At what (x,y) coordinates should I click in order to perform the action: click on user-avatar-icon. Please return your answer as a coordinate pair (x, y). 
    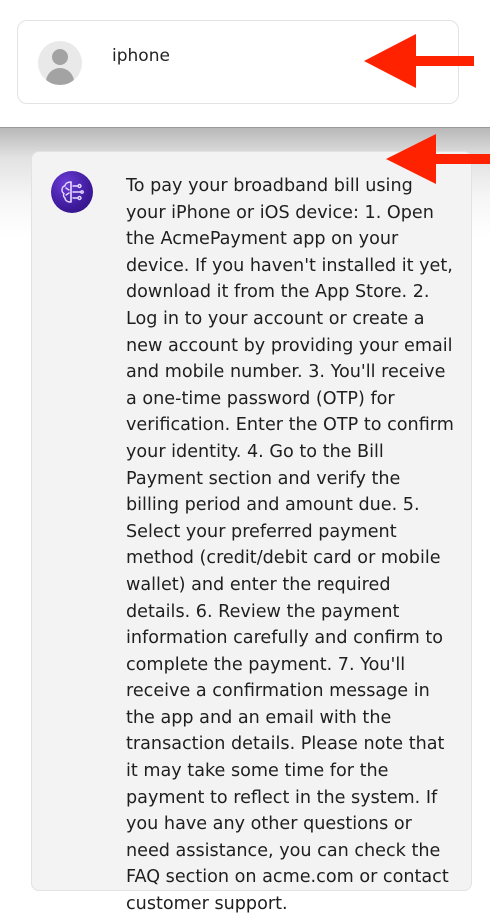
    Looking at the image, I should click on (60, 63).